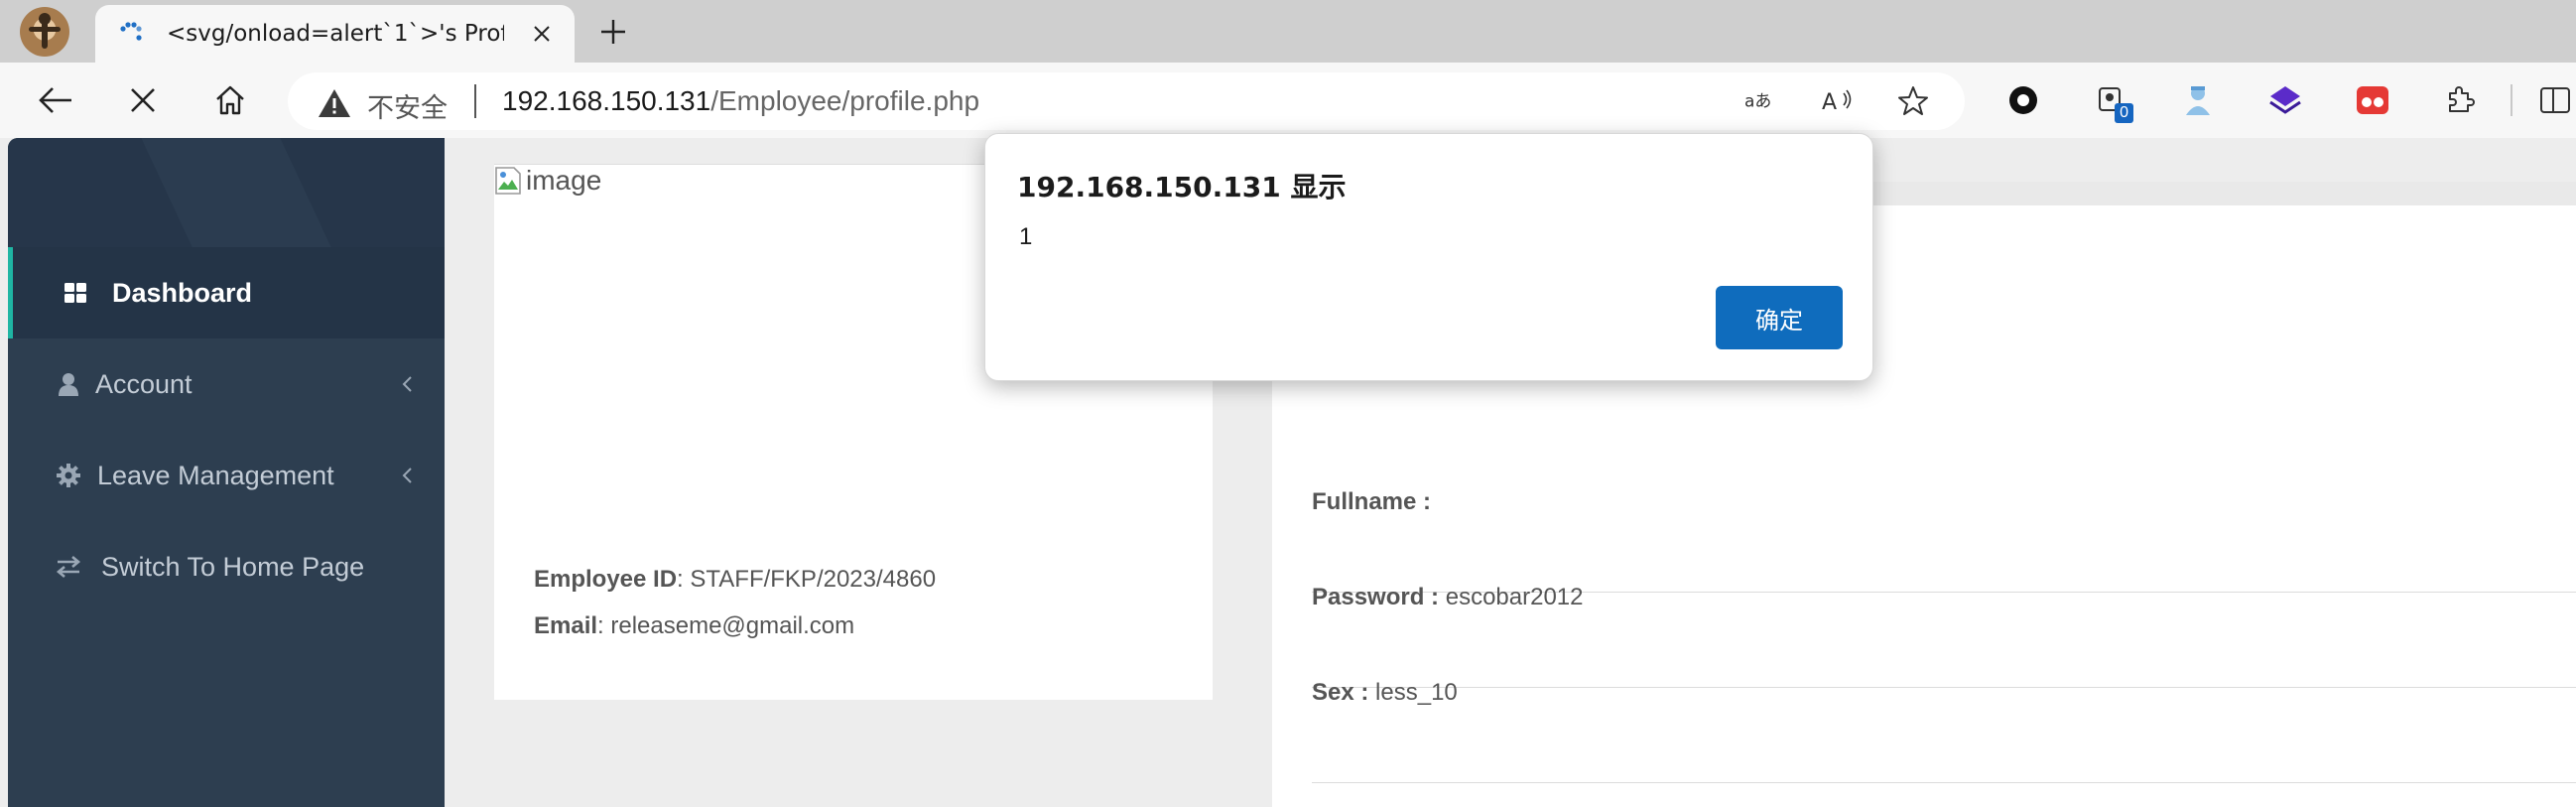 This screenshot has height=807, width=2576. I want to click on layers-extension-icon, so click(2285, 100).